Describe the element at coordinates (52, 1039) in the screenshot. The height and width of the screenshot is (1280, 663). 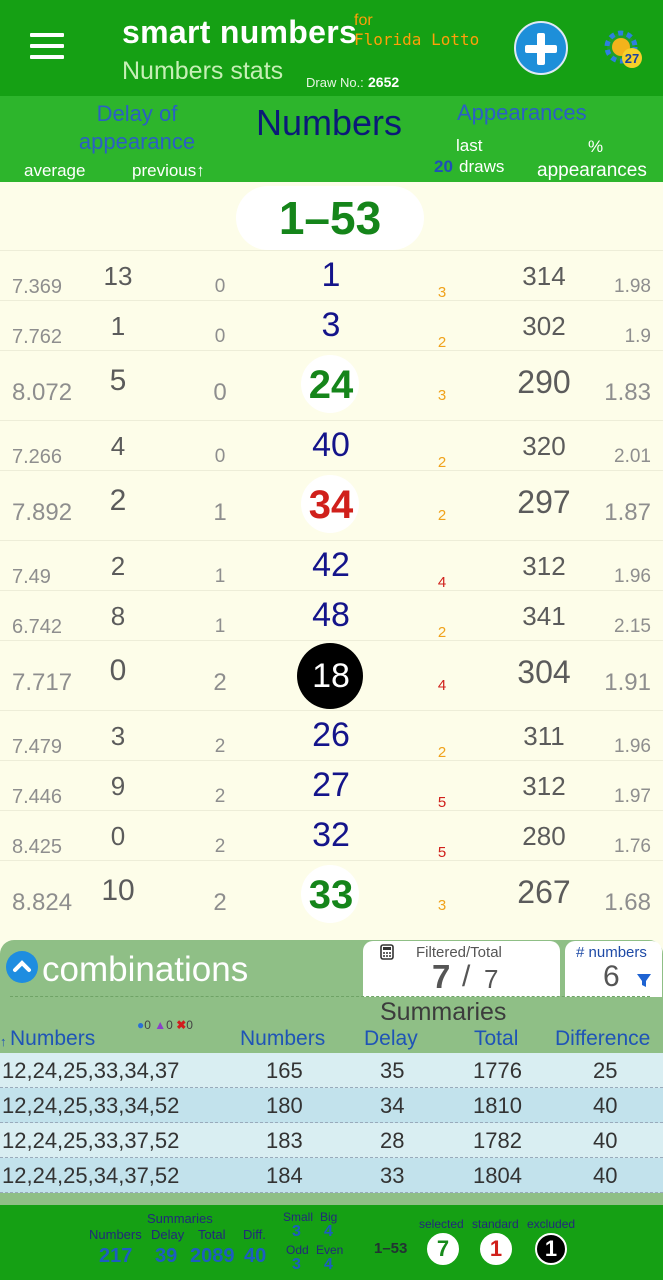
I see `combo-numbers-header: Numbers` at that location.